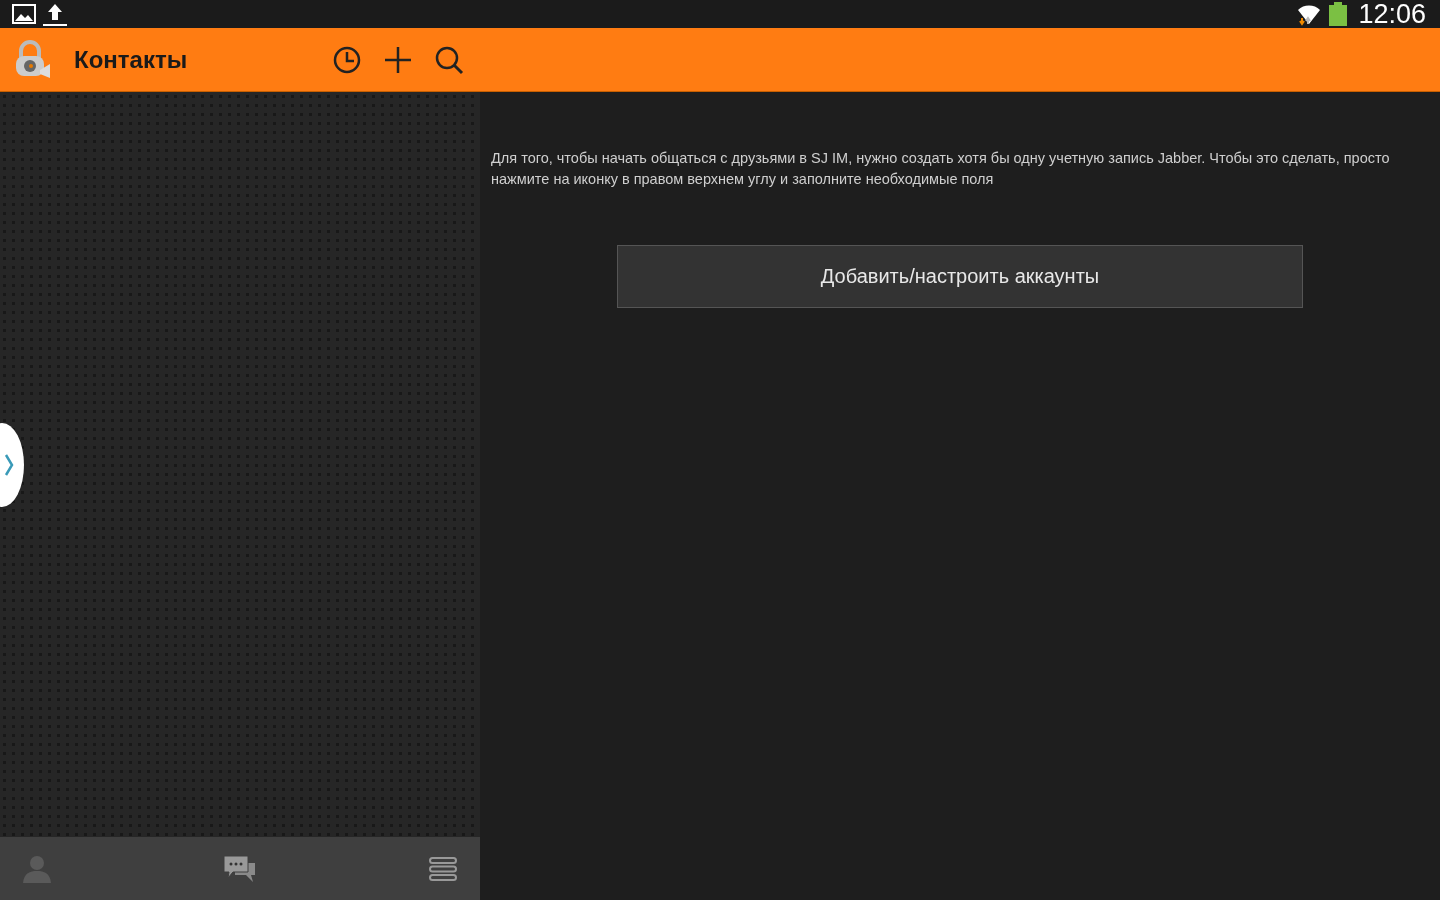 The height and width of the screenshot is (900, 1440). Describe the element at coordinates (1392, 15) in the screenshot. I see `clock-time: 12:06` at that location.